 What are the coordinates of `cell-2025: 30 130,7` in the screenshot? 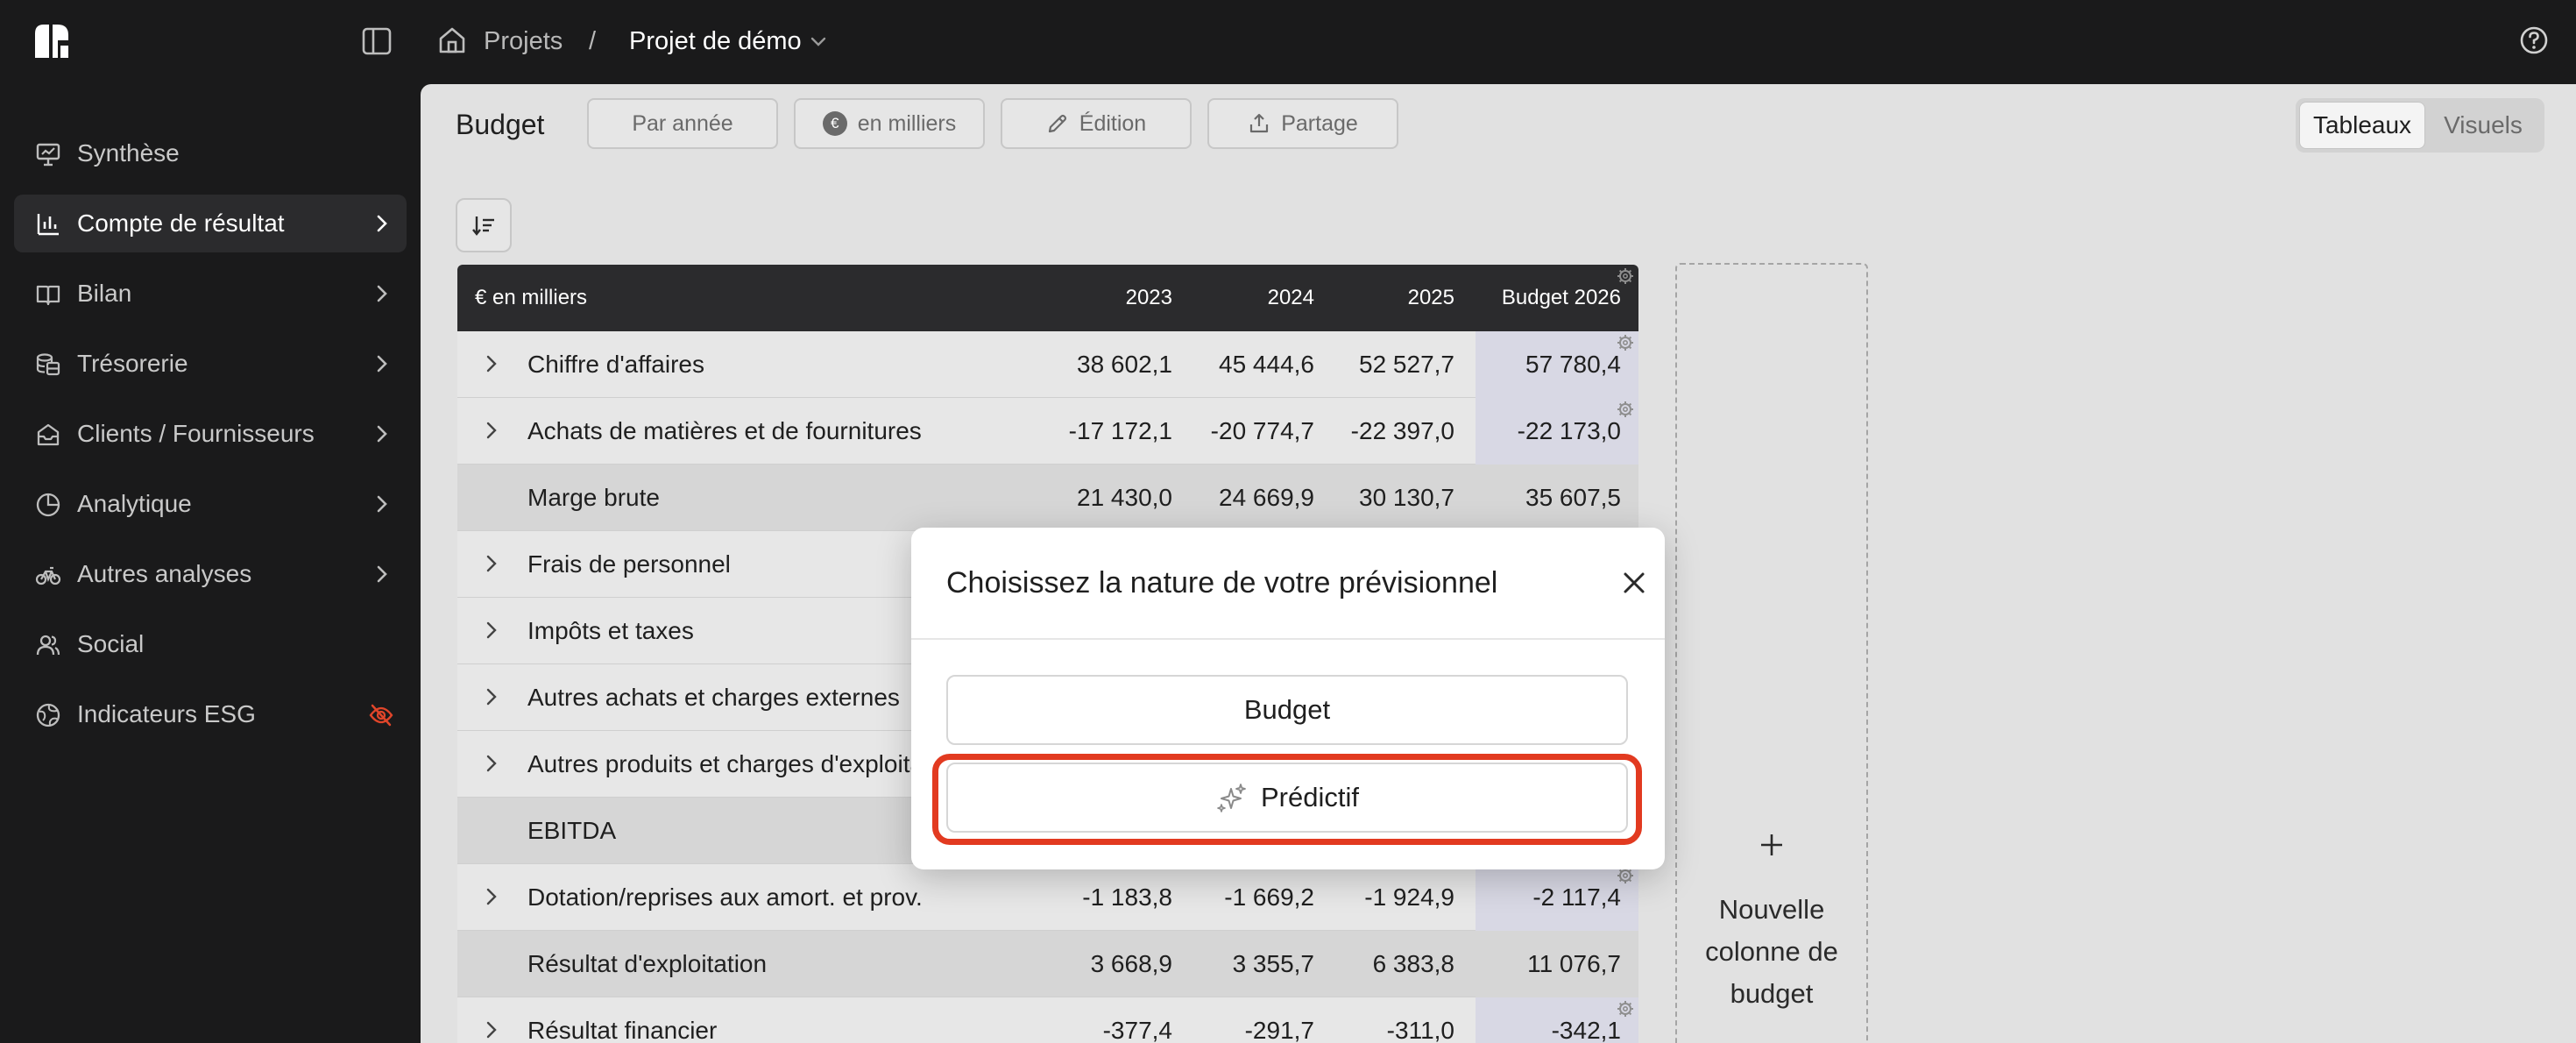 It's located at (1406, 497).